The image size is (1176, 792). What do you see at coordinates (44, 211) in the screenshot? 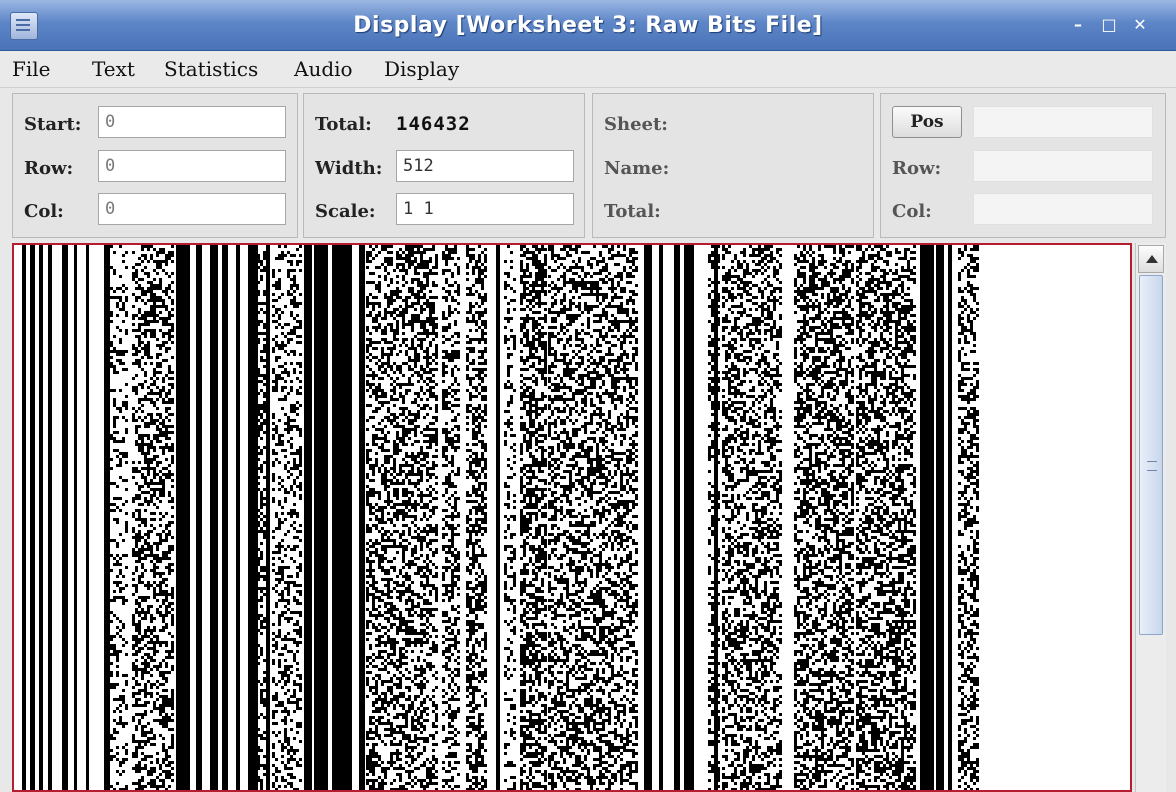
I see `col-label: Col:` at bounding box center [44, 211].